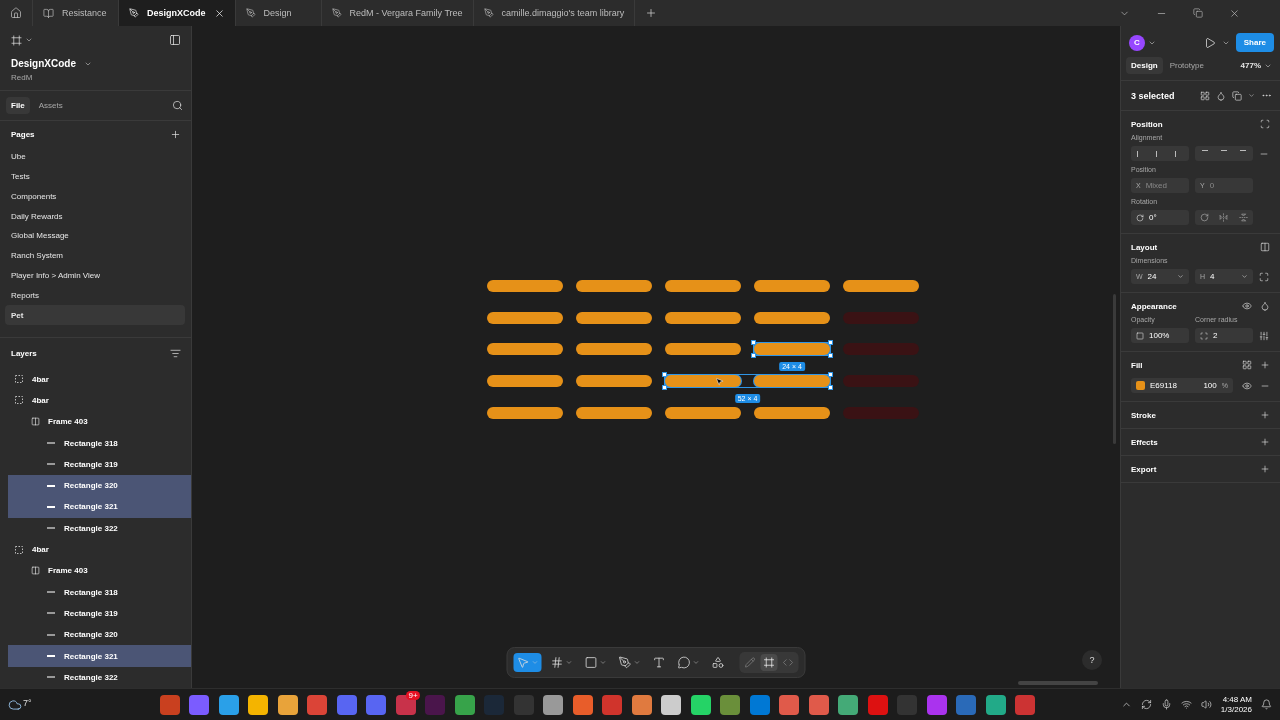 This screenshot has height=720, width=1280. I want to click on sync-icon, so click(1146, 704).